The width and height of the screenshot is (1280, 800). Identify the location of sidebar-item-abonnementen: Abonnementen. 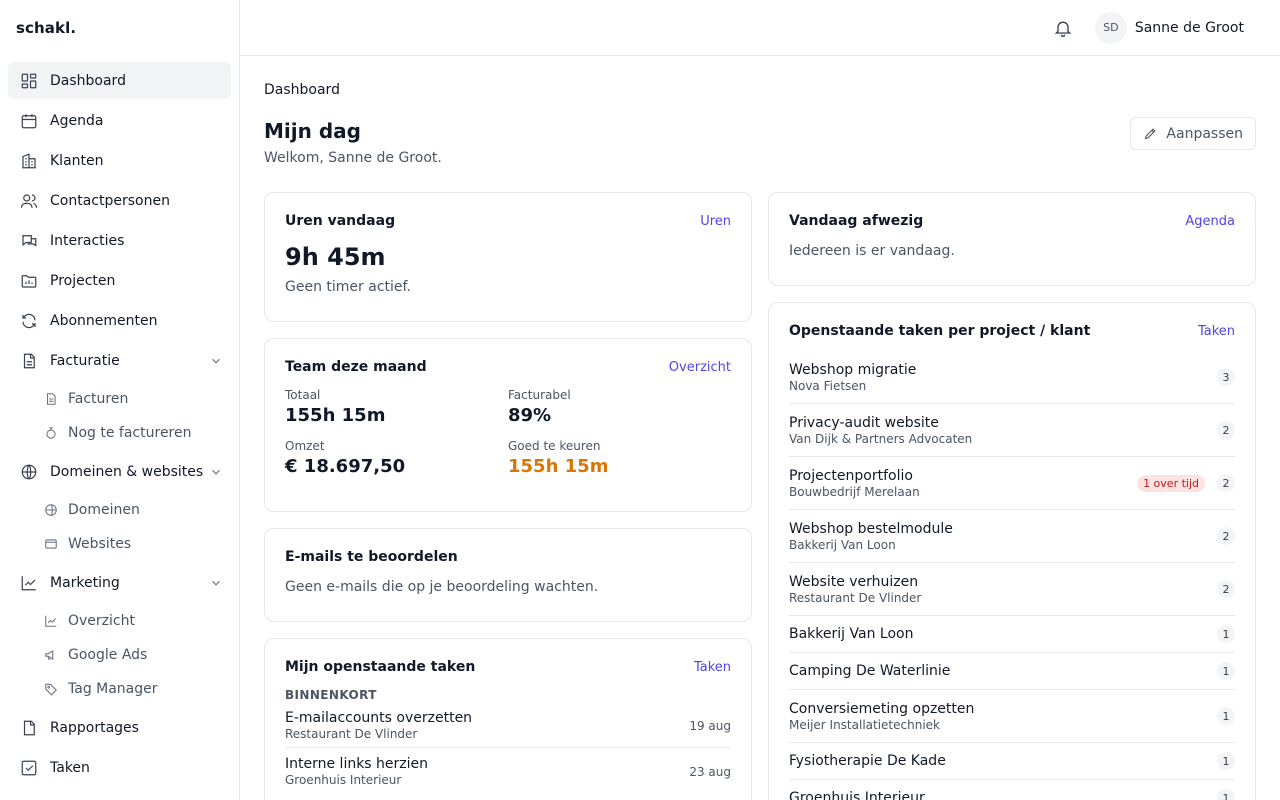
(119, 320).